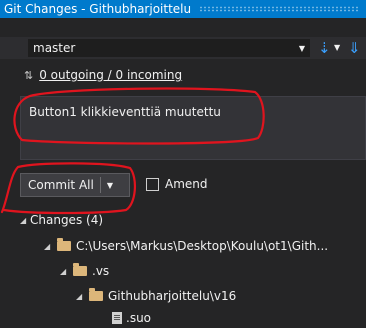 This screenshot has height=328, width=366. What do you see at coordinates (354, 48) in the screenshot?
I see `pull-icon: ⇓` at bounding box center [354, 48].